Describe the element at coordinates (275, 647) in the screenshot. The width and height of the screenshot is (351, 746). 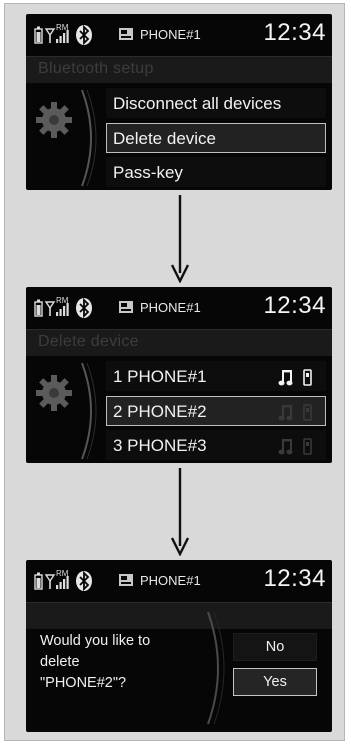
I see `no-button: No` at that location.